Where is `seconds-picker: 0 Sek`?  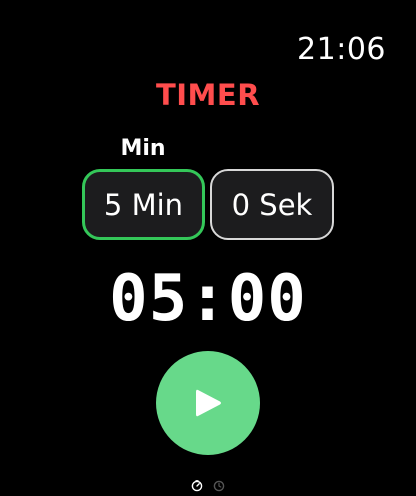
seconds-picker: 0 Sek is located at coordinates (272, 204).